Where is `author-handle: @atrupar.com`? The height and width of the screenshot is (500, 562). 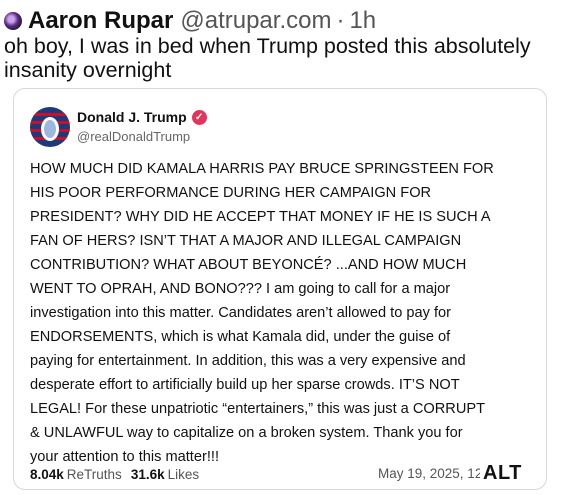 author-handle: @atrupar.com is located at coordinates (255, 21).